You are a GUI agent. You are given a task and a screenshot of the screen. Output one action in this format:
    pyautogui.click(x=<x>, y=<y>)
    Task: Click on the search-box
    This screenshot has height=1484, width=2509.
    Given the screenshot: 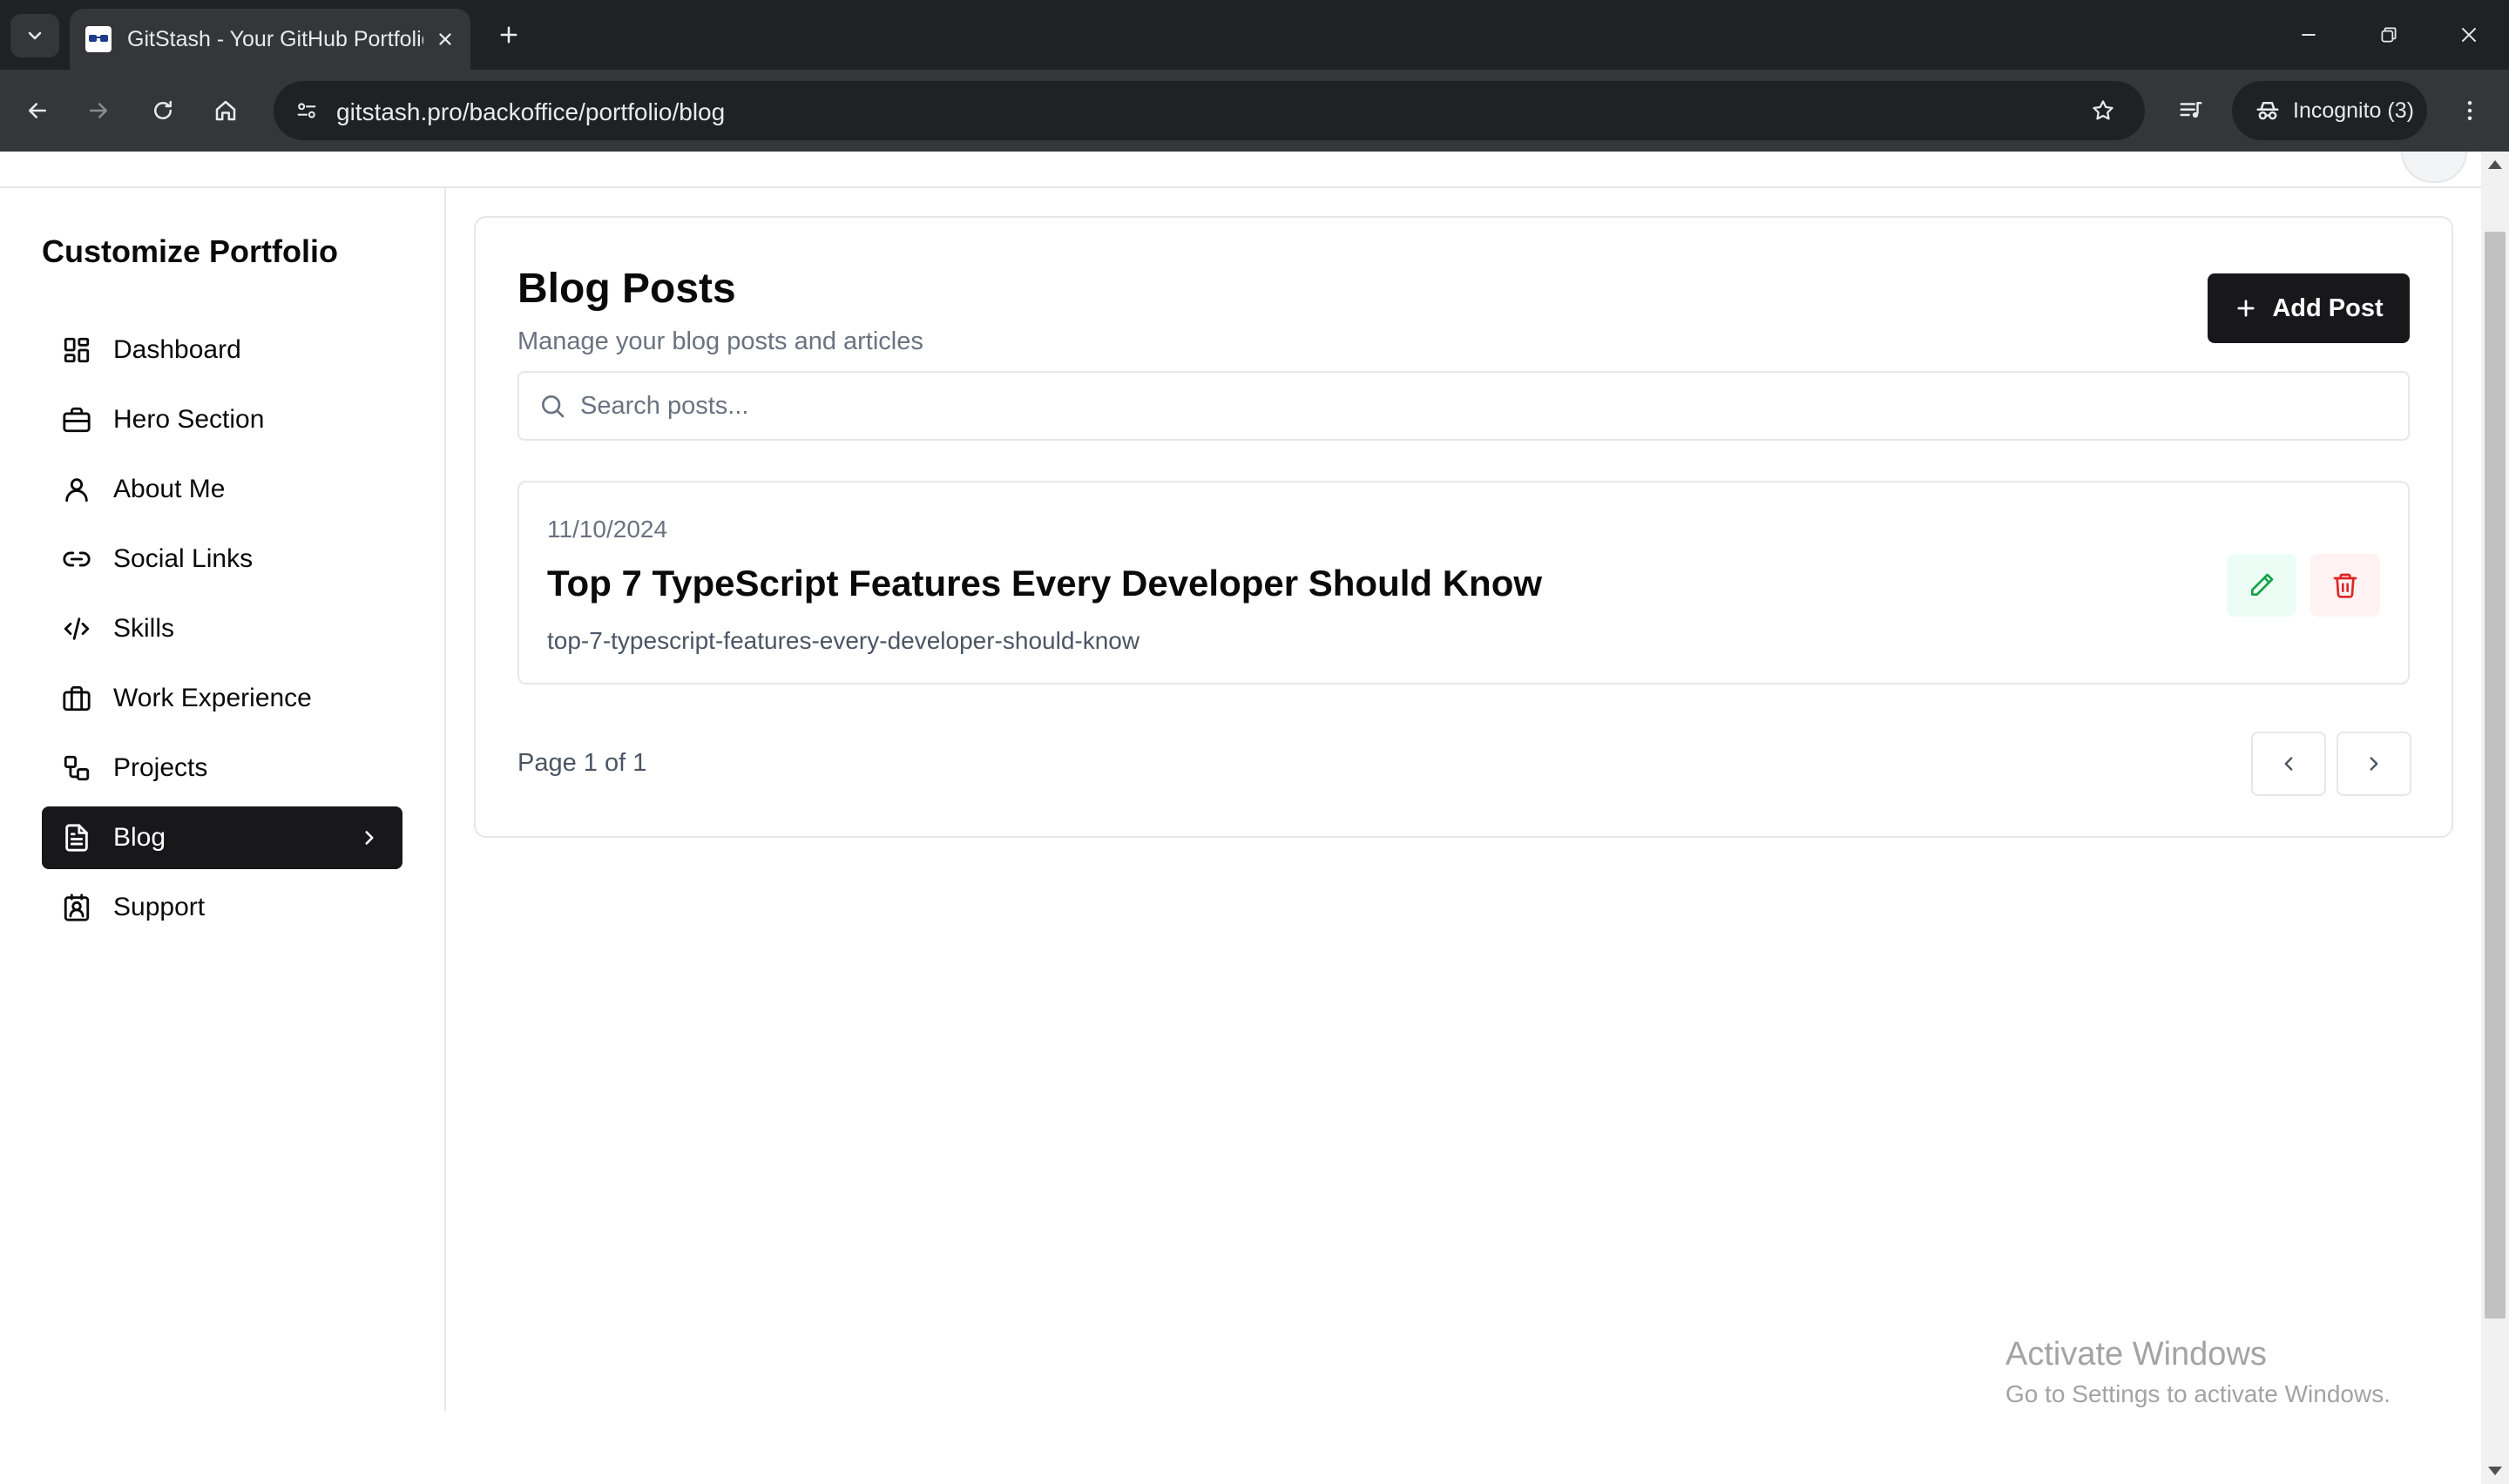 What is the action you would take?
    pyautogui.click(x=1463, y=406)
    